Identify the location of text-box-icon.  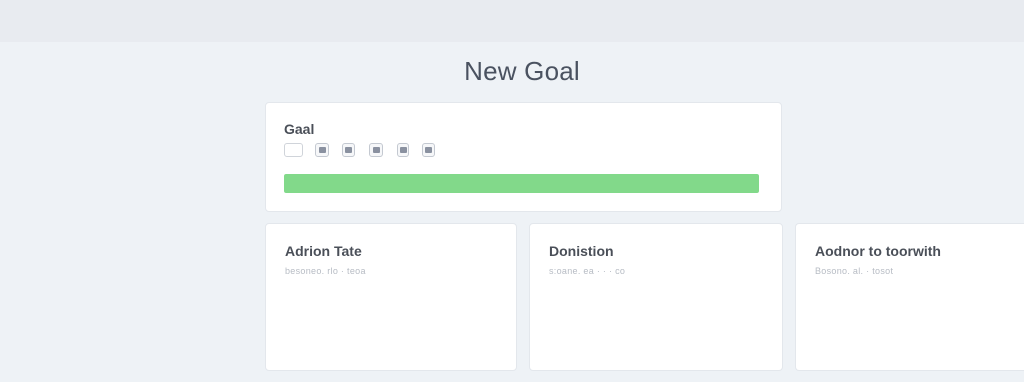
(293, 150).